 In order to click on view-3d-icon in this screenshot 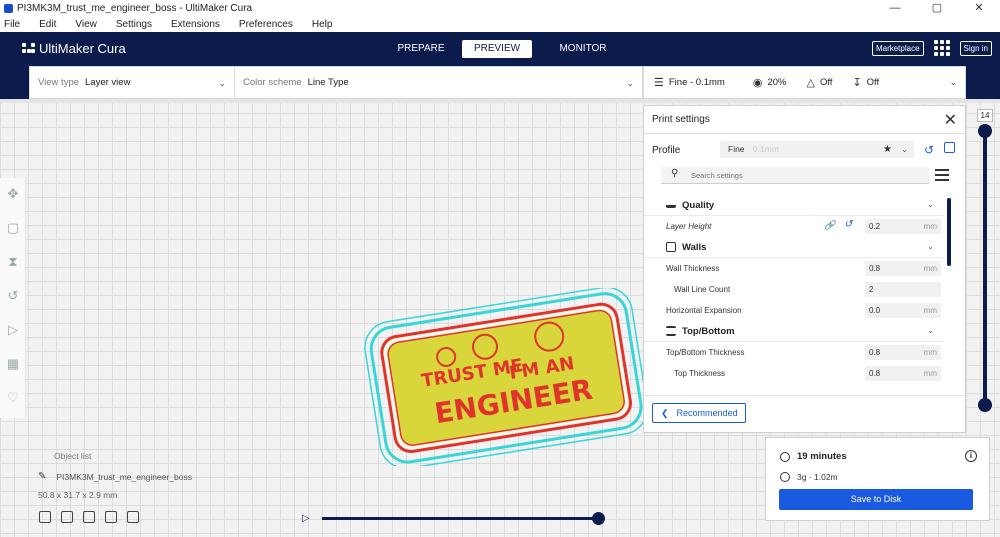, I will do `click(45, 517)`.